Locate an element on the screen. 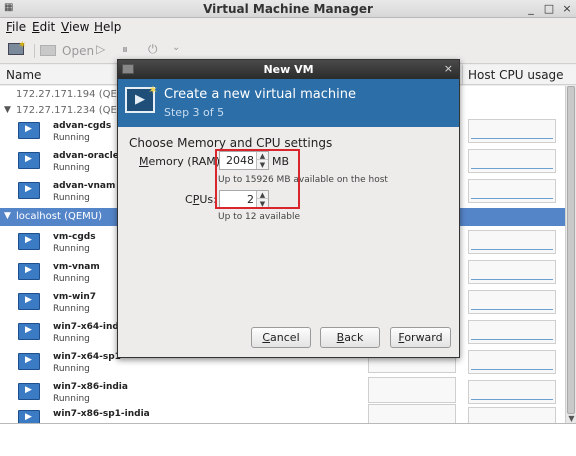 This screenshot has width=576, height=456. minimize-button: _ is located at coordinates (531, 8).